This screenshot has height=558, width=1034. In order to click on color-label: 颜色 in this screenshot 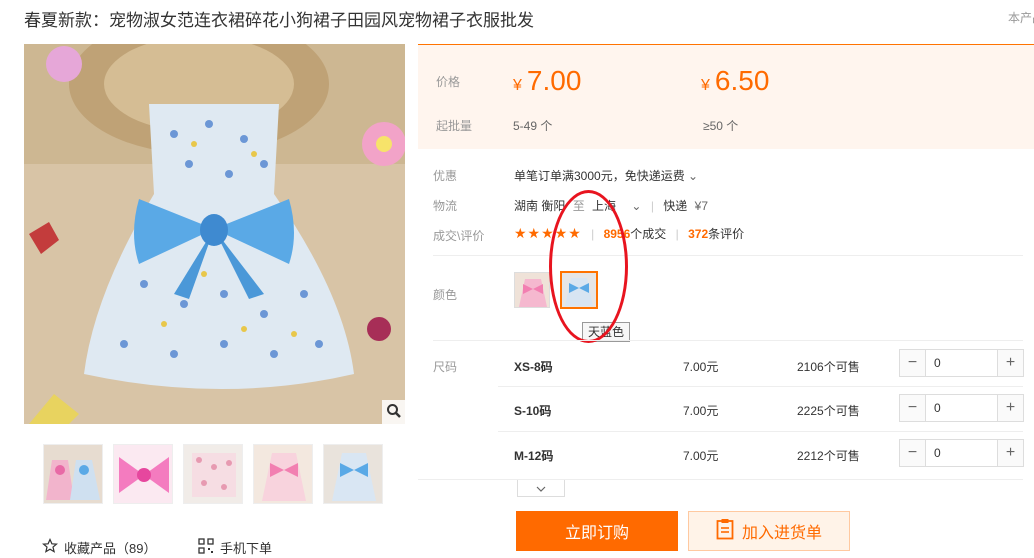, I will do `click(445, 295)`.